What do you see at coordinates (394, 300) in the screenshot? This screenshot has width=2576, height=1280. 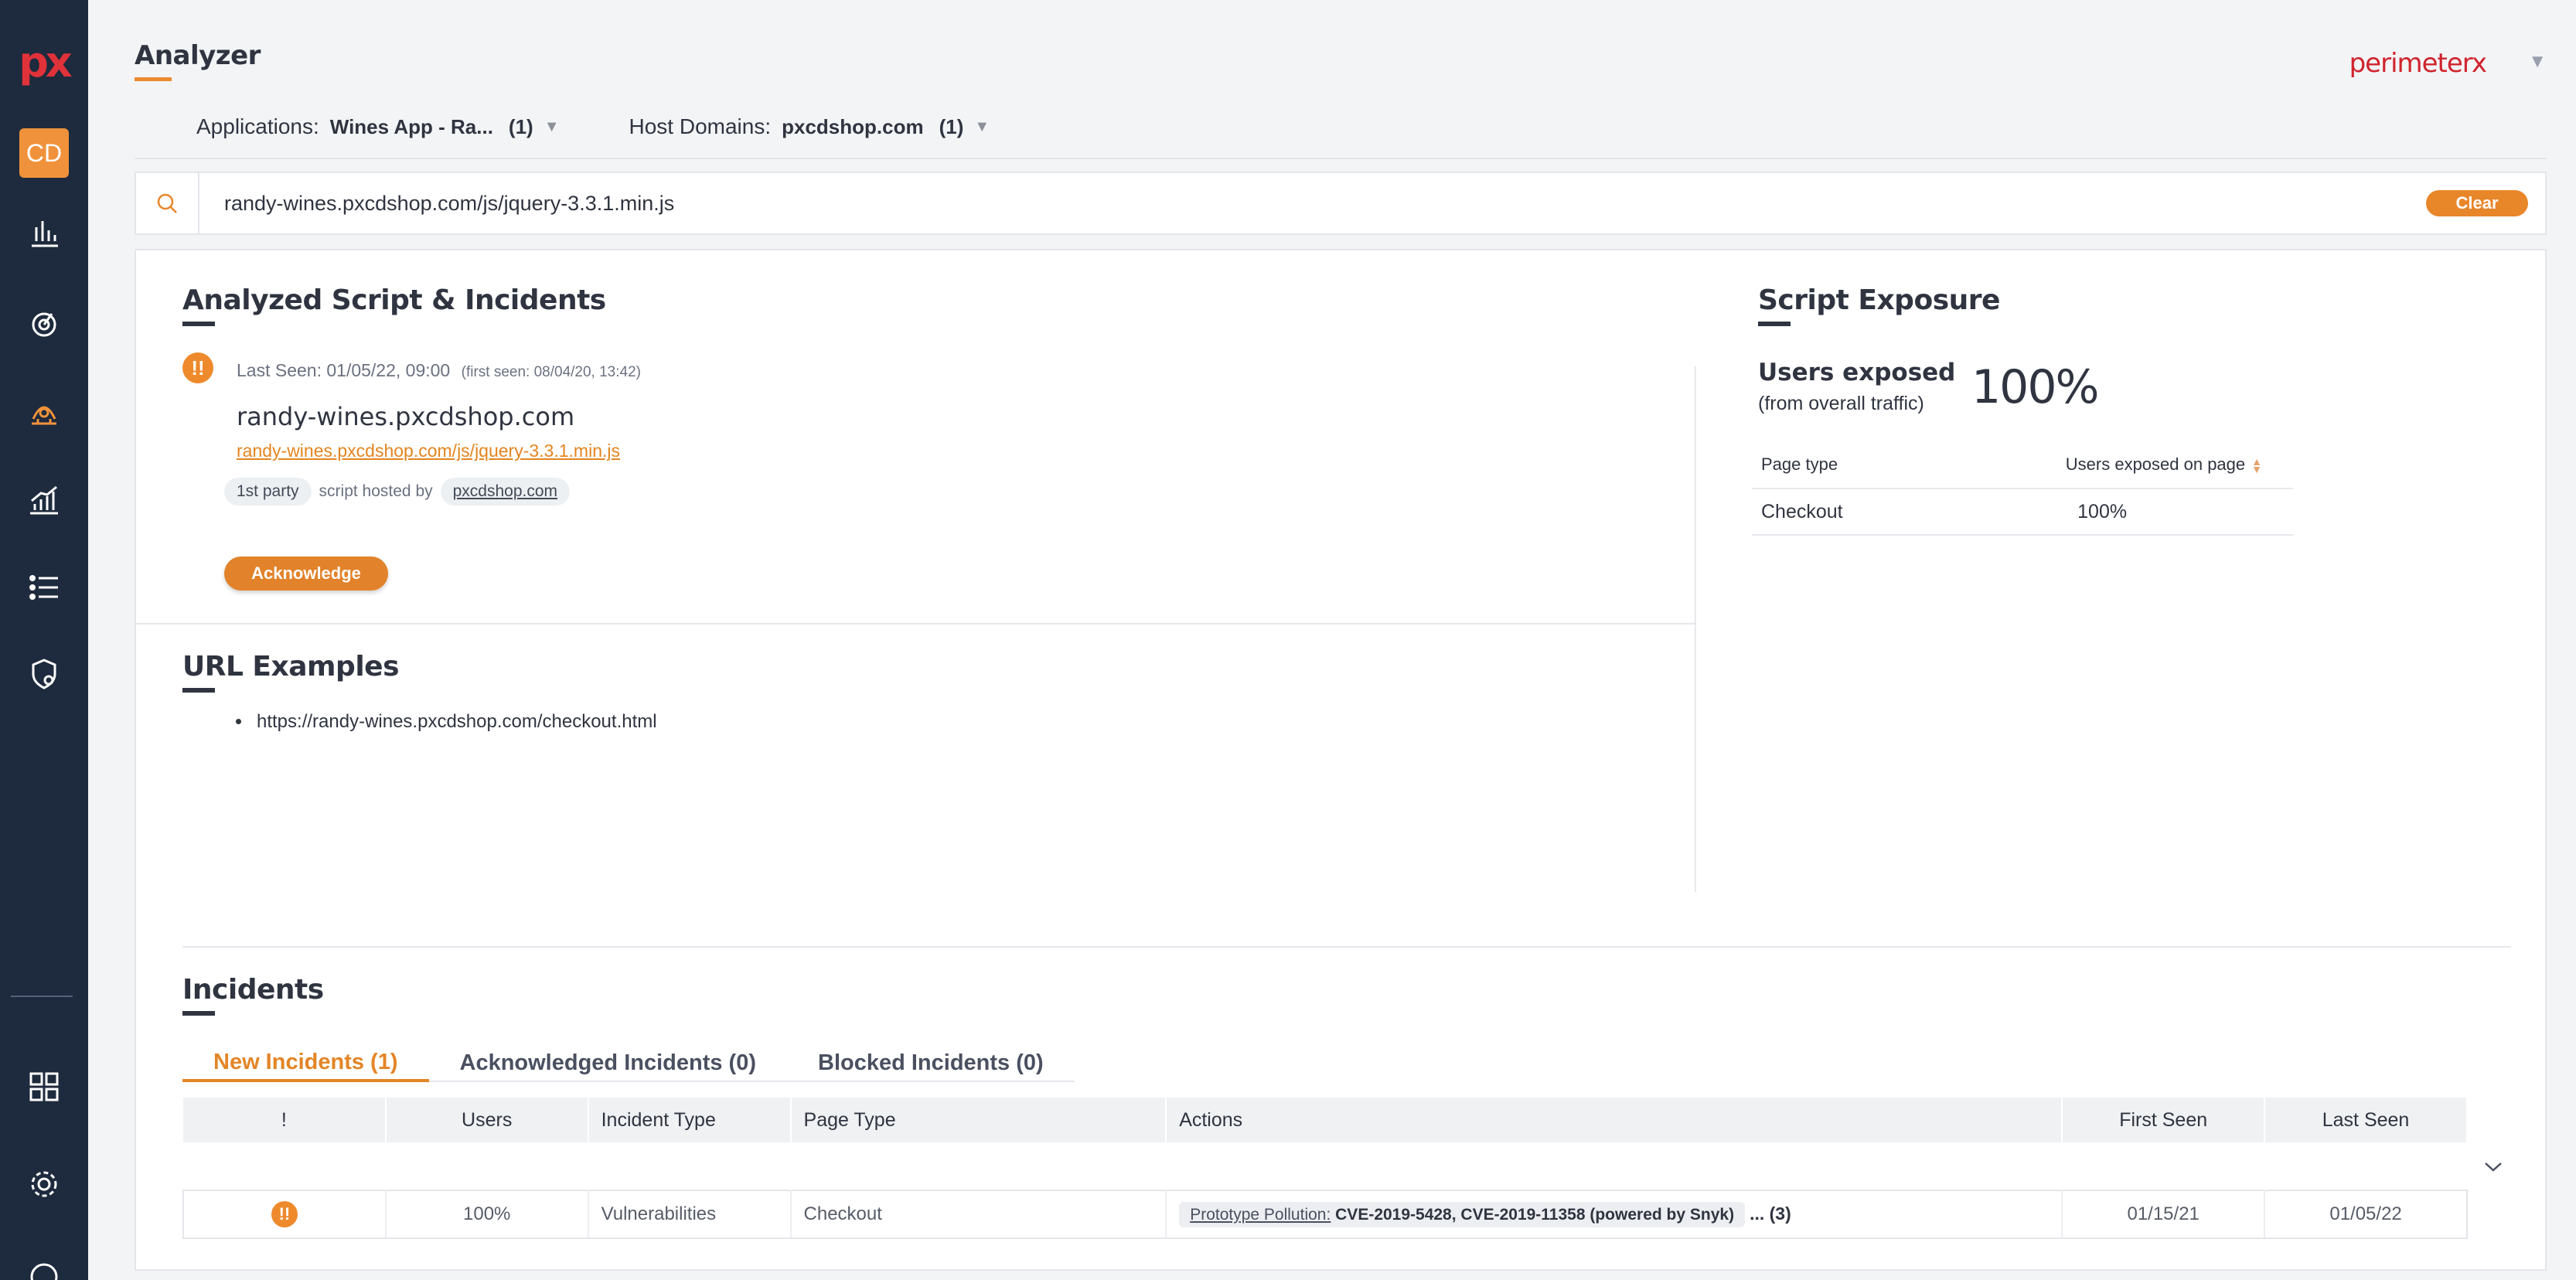 I see `analyzed-script-title: Analyzed Script & Incidents` at bounding box center [394, 300].